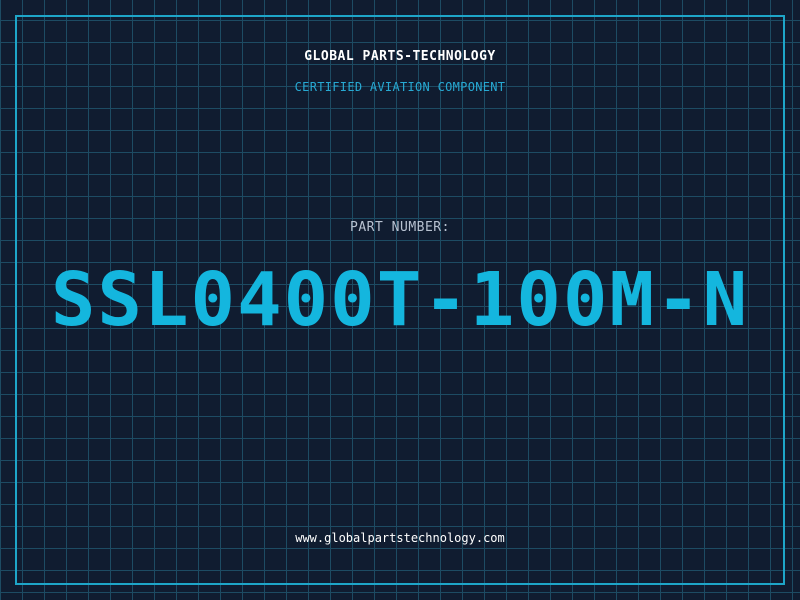  I want to click on company-name: GLOBAL PARTS-TECHNOLOGY, so click(400, 56).